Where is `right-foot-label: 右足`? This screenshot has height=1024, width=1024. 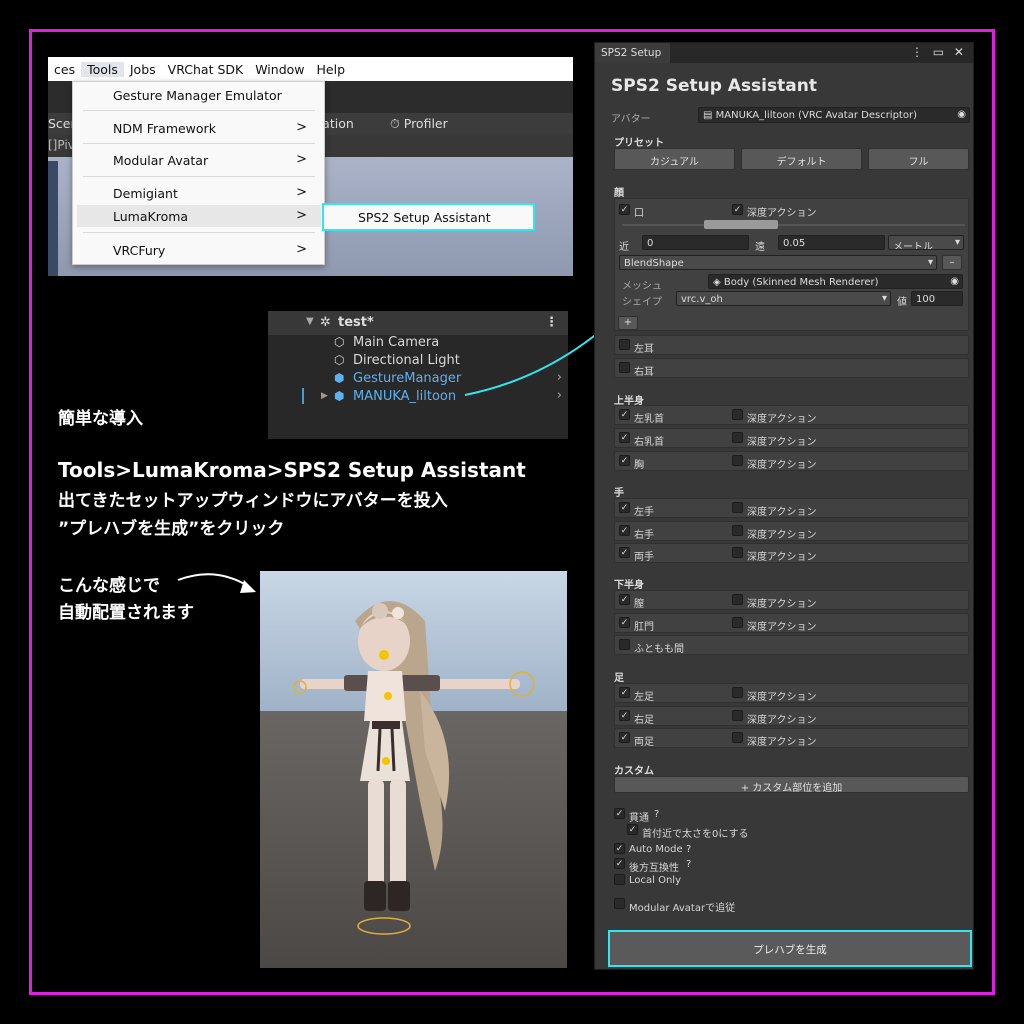 right-foot-label: 右足 is located at coordinates (644, 720).